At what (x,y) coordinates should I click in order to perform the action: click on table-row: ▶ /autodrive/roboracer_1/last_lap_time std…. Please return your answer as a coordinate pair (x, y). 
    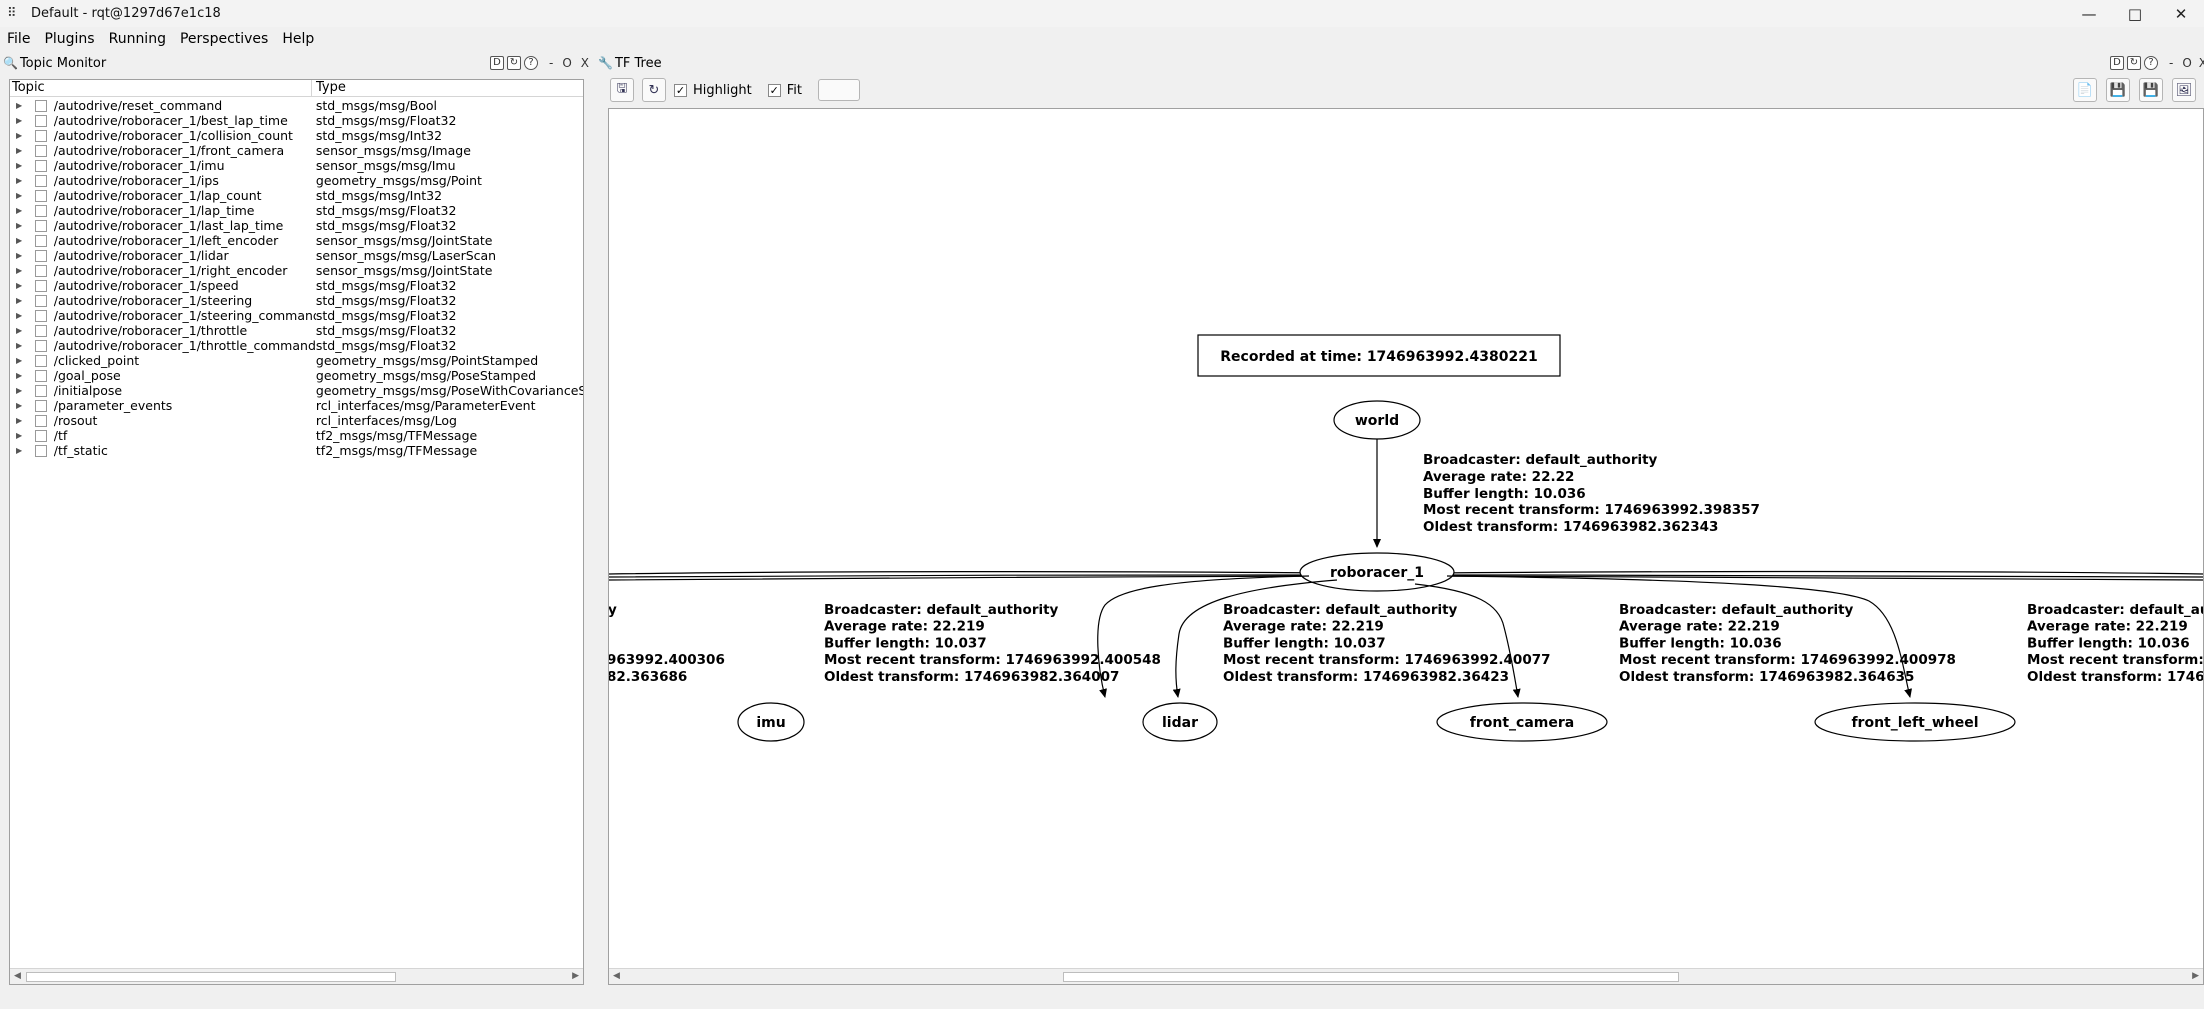
    Looking at the image, I should click on (296, 225).